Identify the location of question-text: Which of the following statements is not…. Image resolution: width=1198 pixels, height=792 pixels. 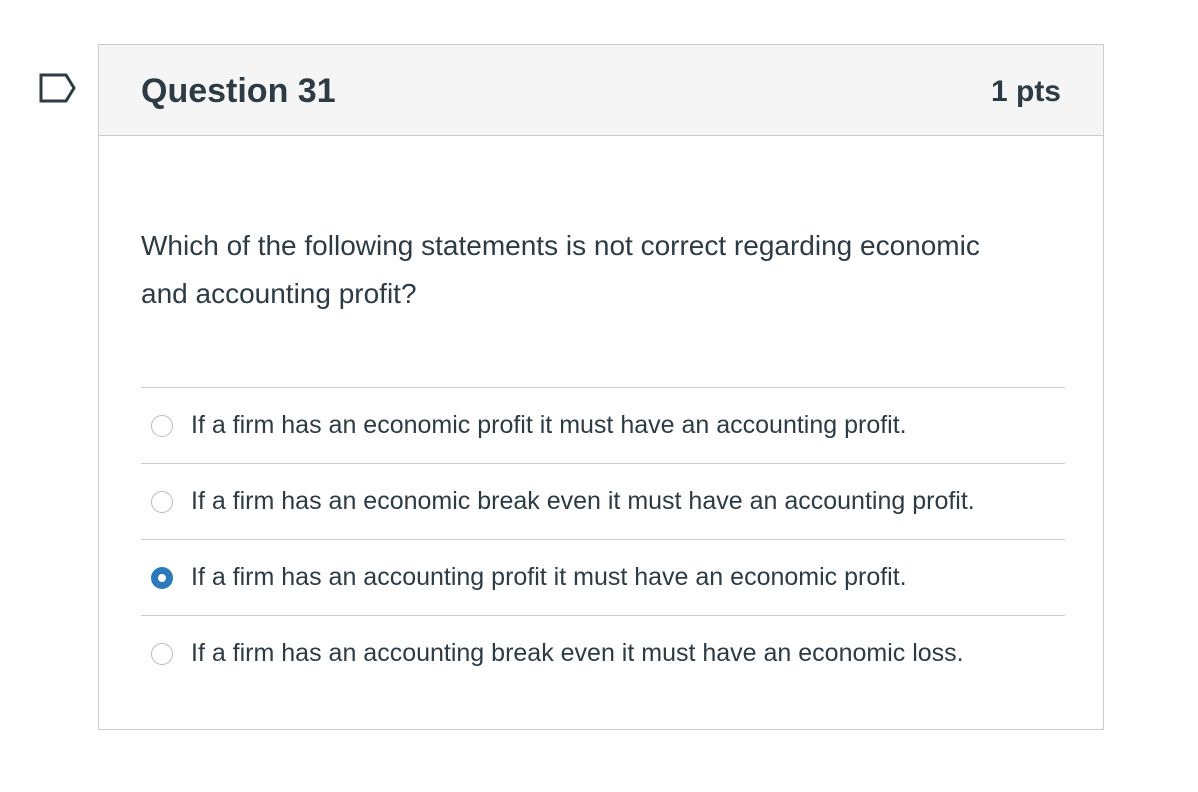
(560, 269).